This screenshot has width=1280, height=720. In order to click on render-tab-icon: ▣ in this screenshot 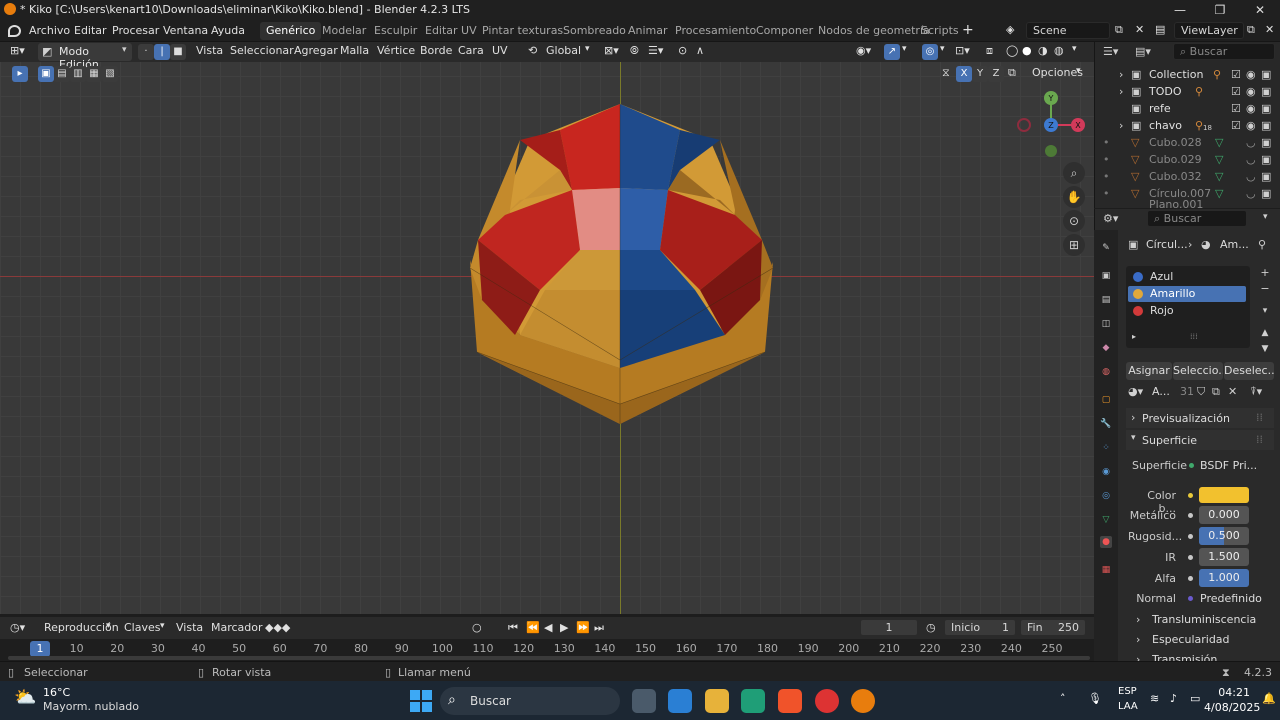, I will do `click(1106, 276)`.